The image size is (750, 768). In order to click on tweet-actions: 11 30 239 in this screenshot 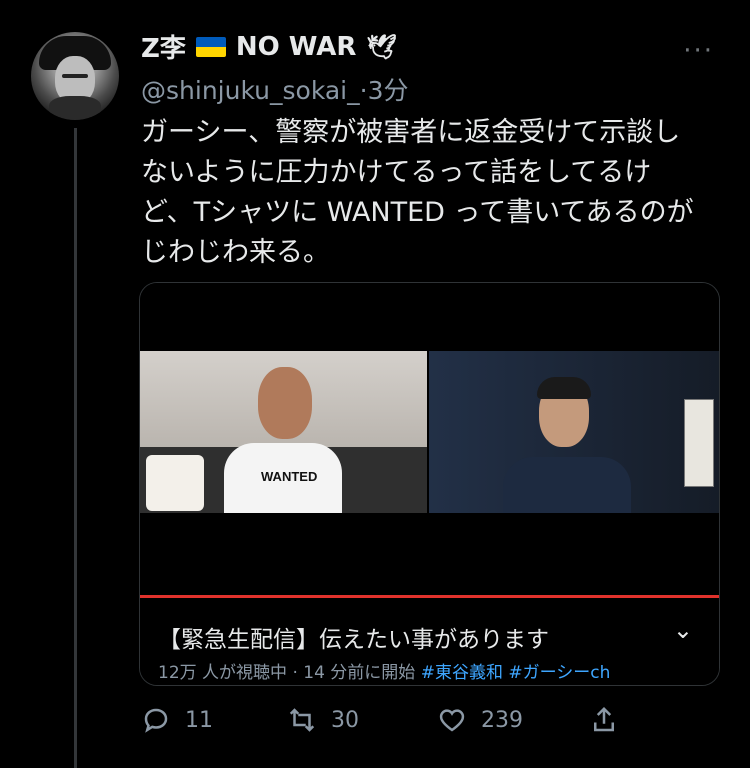, I will do `click(431, 720)`.